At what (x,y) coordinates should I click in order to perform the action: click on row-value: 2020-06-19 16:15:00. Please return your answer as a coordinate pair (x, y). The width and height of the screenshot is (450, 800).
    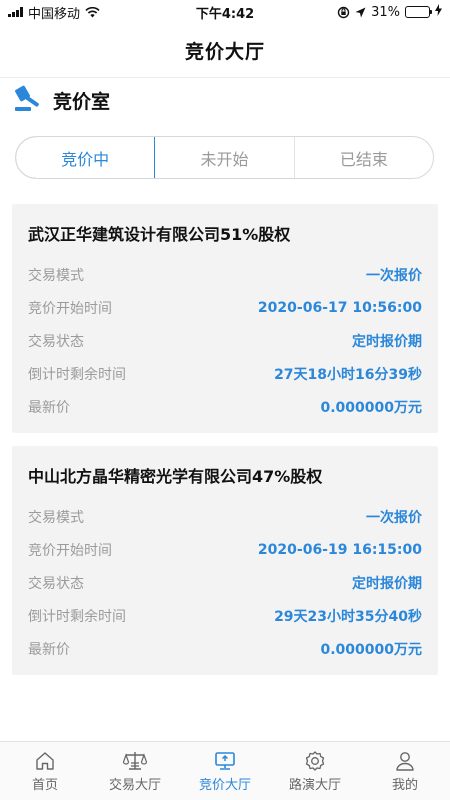
    Looking at the image, I should click on (339, 549).